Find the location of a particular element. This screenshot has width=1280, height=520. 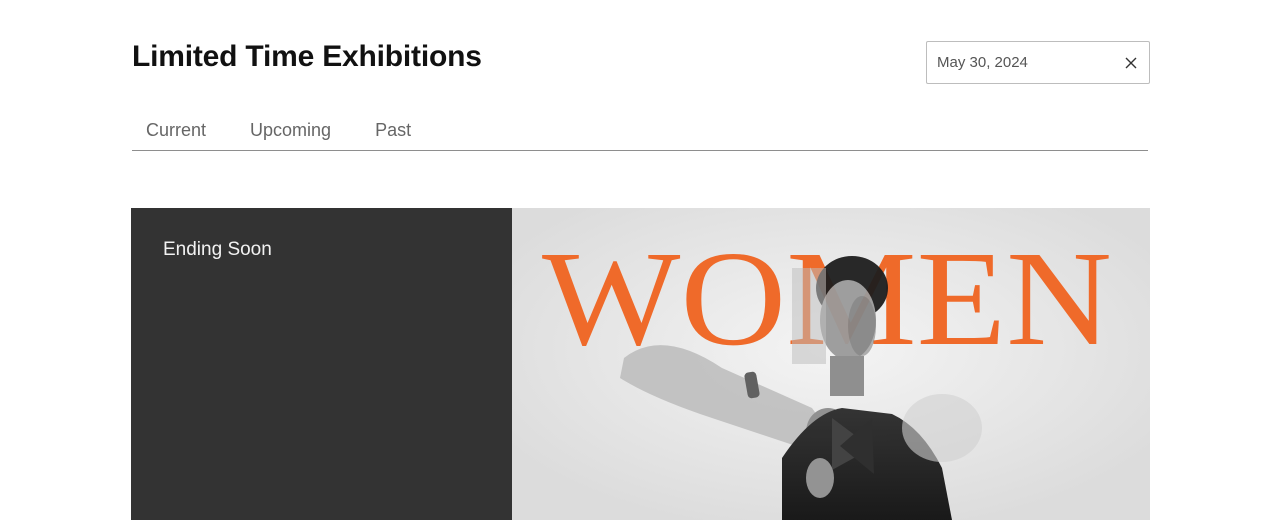

close-icon-glyph is located at coordinates (1131, 62).